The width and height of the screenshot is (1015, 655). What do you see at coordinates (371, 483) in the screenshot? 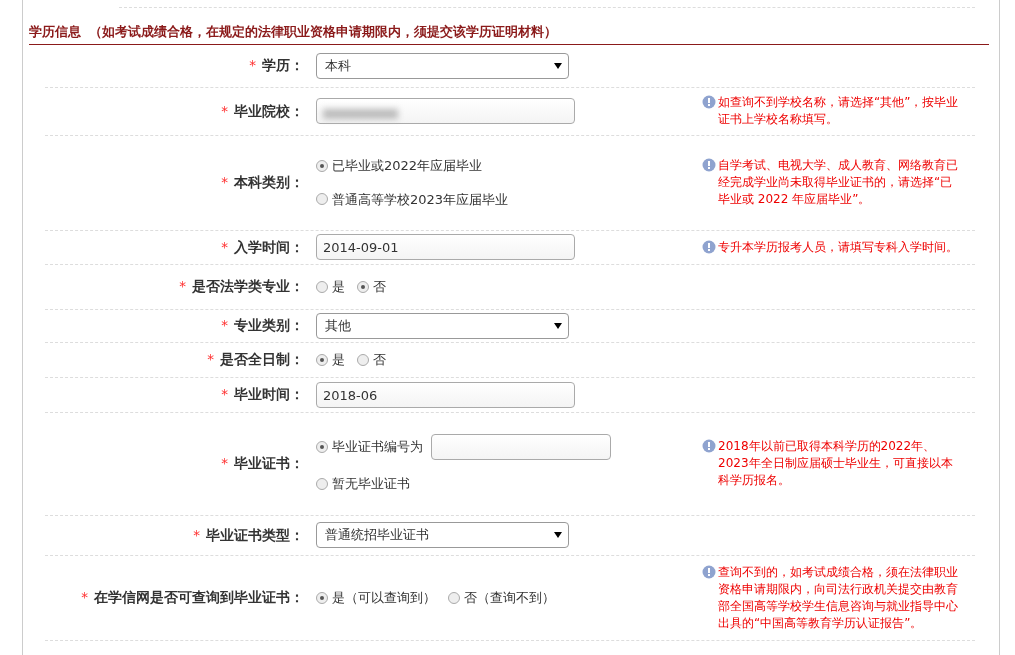
I see `radio-label: 暂无毕业证书` at bounding box center [371, 483].